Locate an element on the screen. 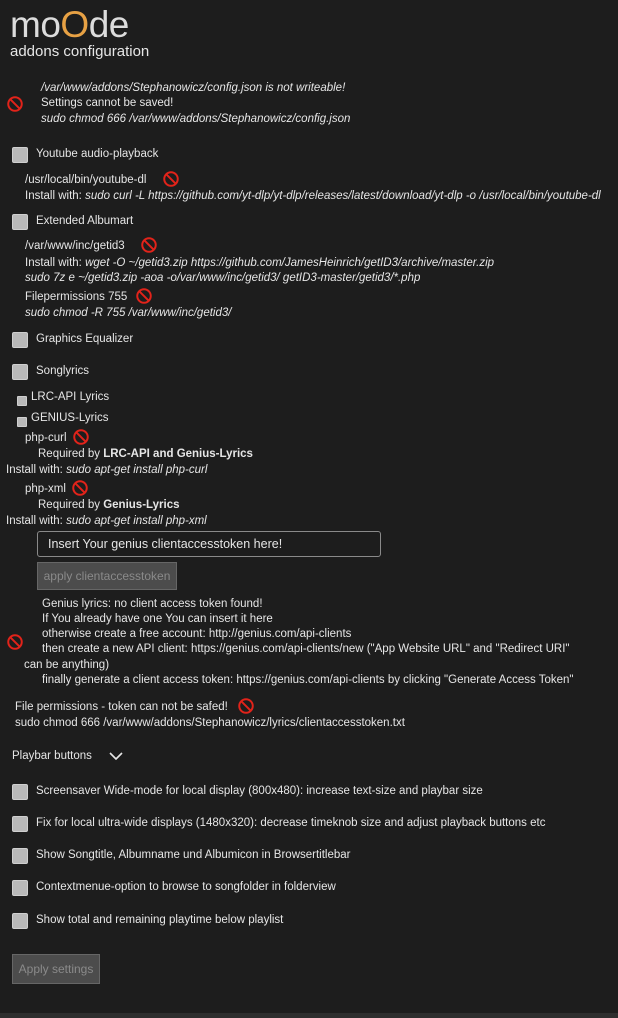 The width and height of the screenshot is (618, 1018). albumart-perm-command: sudo chmod -R 755 /var/www/inc/getid3/ is located at coordinates (128, 313).